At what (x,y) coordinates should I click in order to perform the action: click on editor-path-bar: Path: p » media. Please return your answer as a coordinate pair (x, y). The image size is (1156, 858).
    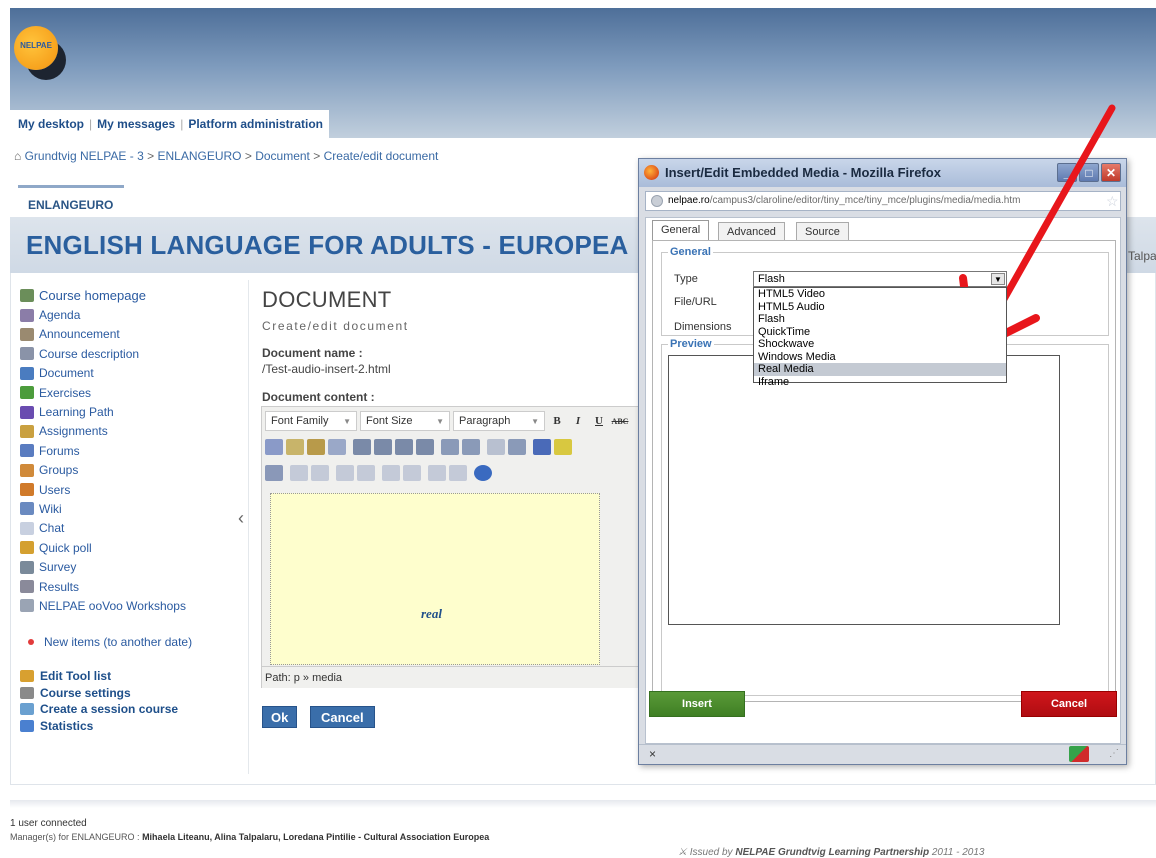
    Looking at the image, I should click on (451, 677).